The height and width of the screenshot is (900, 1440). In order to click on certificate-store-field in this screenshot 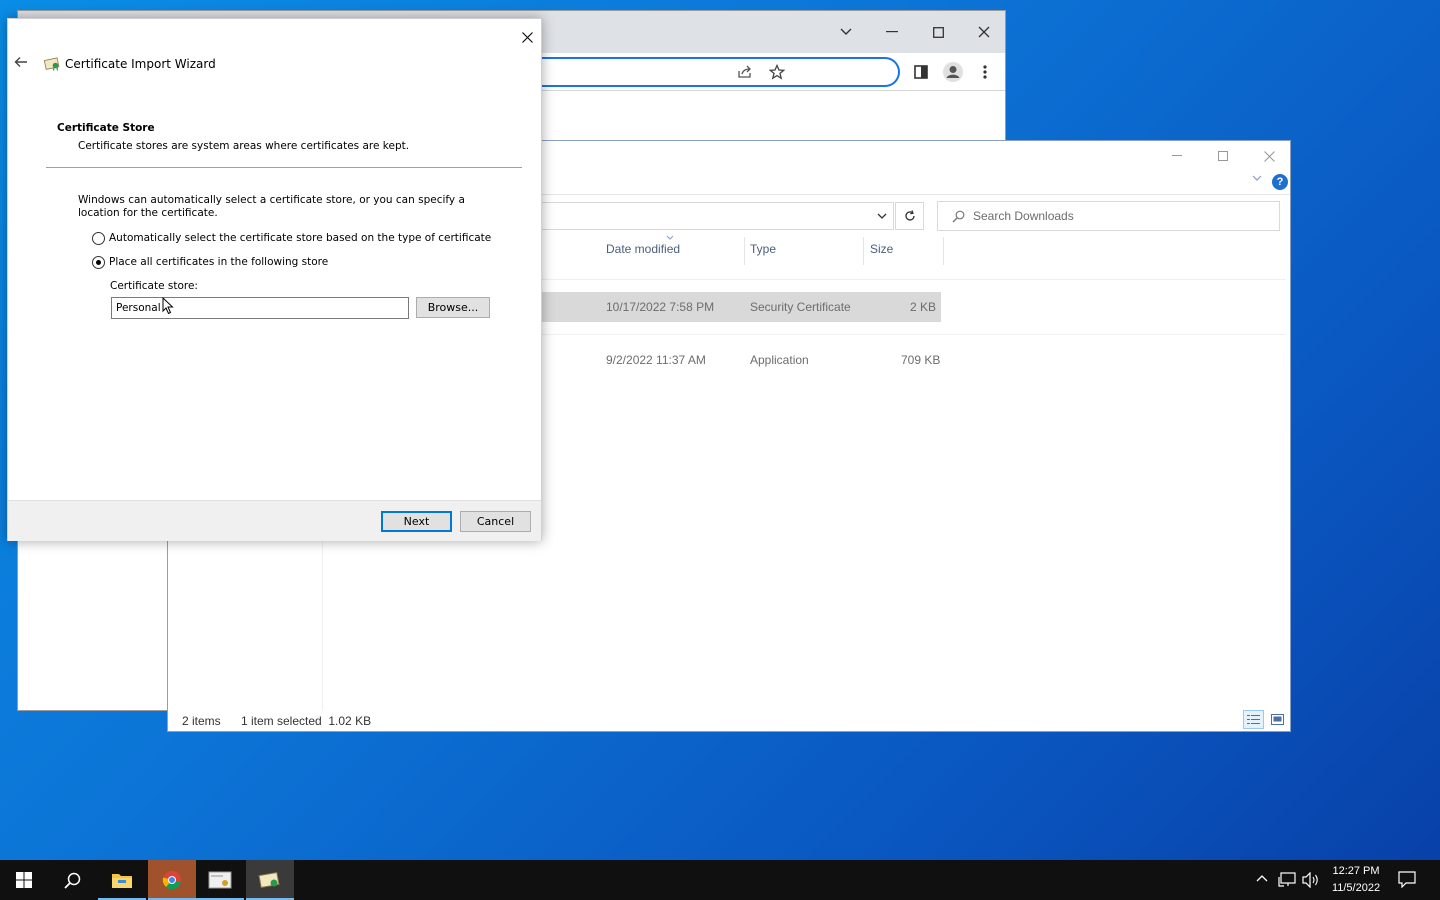, I will do `click(260, 308)`.